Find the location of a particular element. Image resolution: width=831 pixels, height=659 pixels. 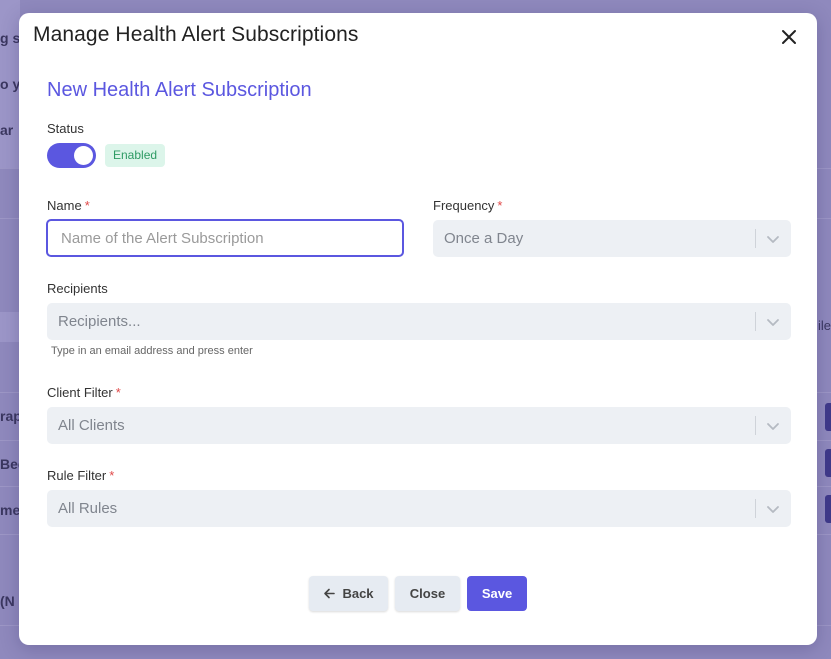

client-filter-value: All Clients is located at coordinates (91, 425).